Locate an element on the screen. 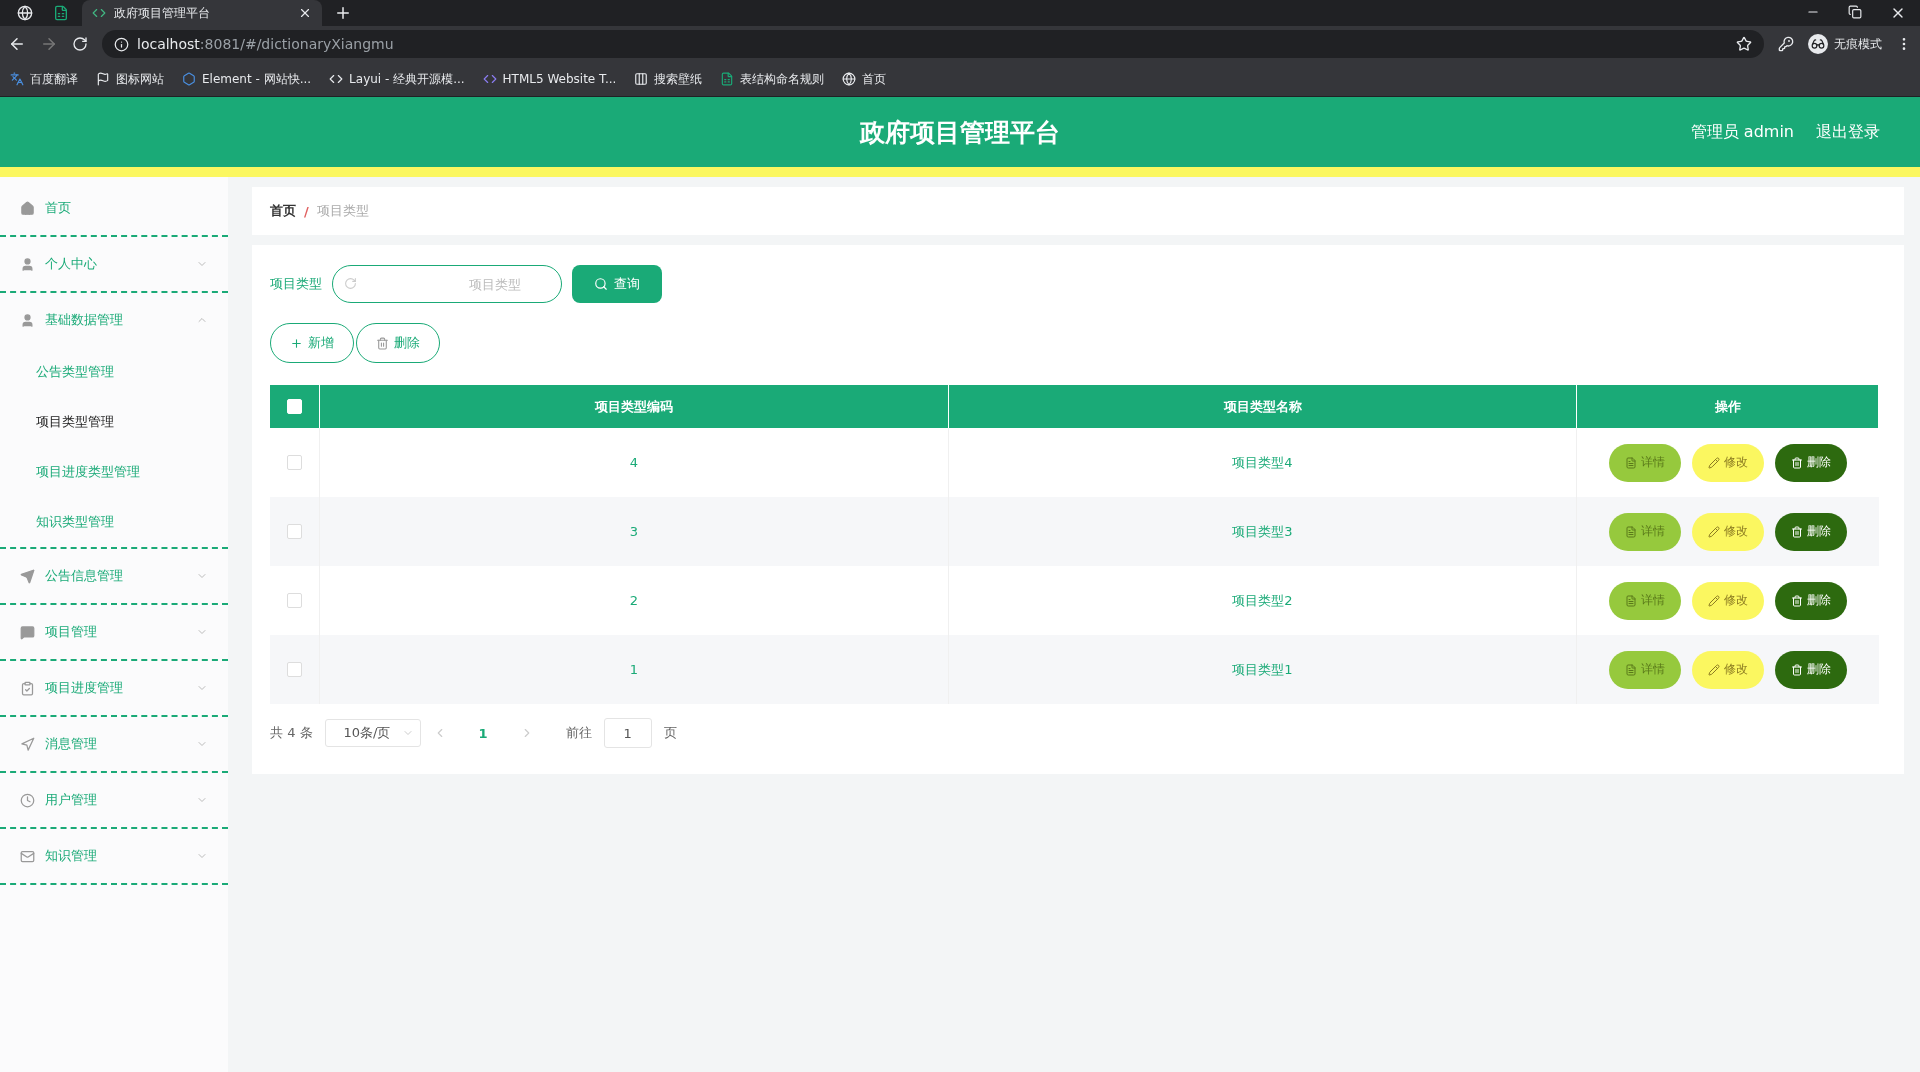 Image resolution: width=1920 pixels, height=1072 pixels. menu-item: 首页 is located at coordinates (114, 208).